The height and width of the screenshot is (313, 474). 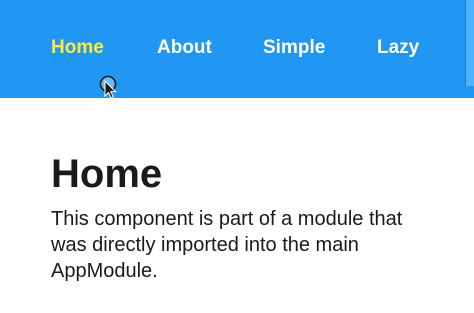 What do you see at coordinates (469, 43) in the screenshot?
I see `navbar-edge-strip` at bounding box center [469, 43].